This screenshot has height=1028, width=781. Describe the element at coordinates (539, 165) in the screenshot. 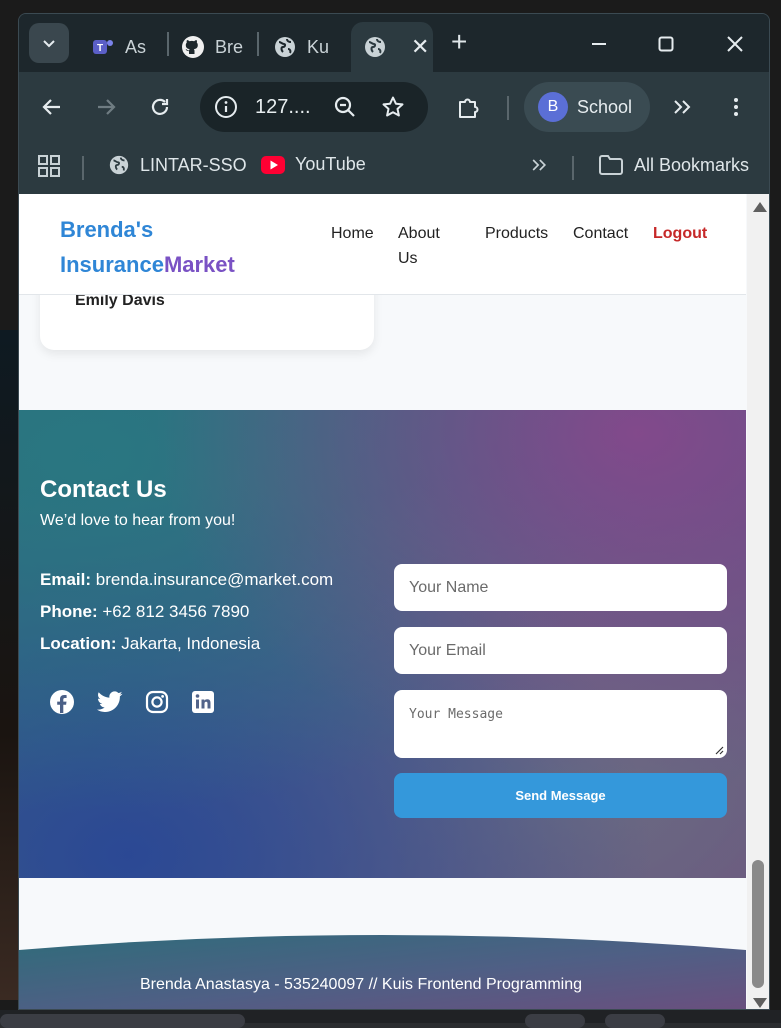

I see `more-bookmarks-button` at that location.